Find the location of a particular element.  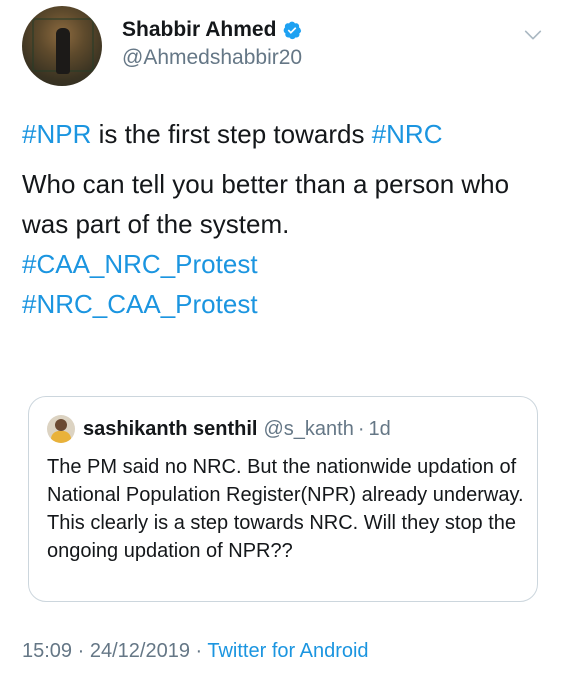

chevron-down-icon is located at coordinates (533, 35).